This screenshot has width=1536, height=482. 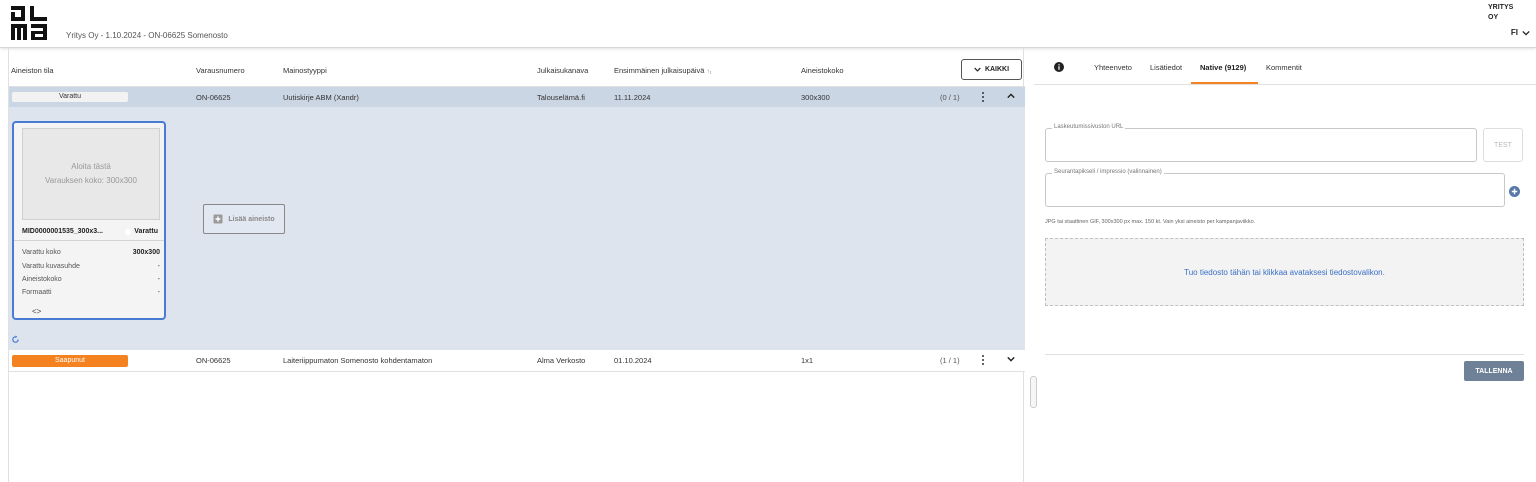 I want to click on header-status: Aineiston tila, so click(x=32, y=70).